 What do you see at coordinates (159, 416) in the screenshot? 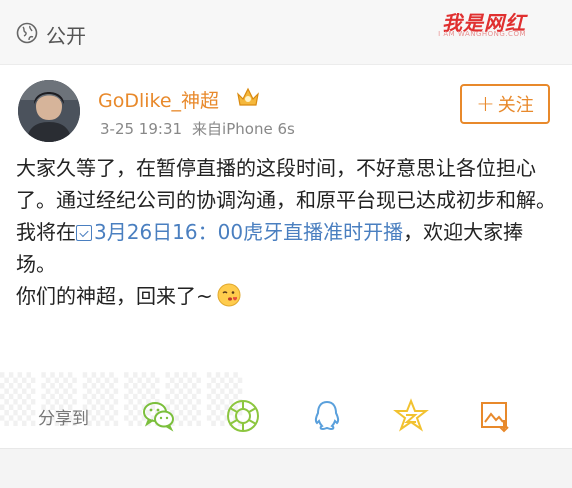
I see `wechat-icon` at bounding box center [159, 416].